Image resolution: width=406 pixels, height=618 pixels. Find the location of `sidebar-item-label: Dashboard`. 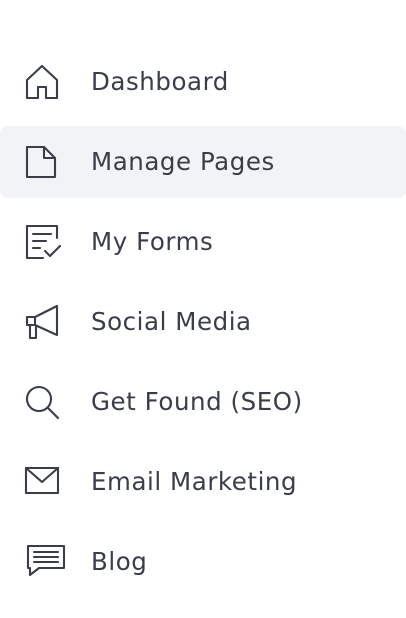

sidebar-item-label: Dashboard is located at coordinates (160, 81).